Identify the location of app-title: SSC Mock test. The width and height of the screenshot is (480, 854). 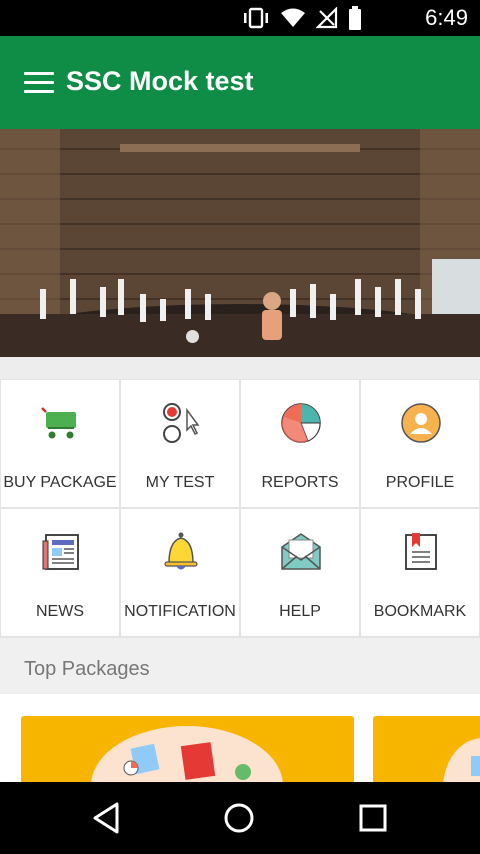
(160, 81).